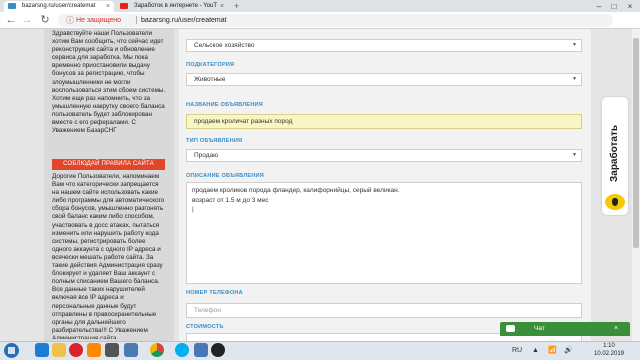 The height and width of the screenshot is (360, 640). What do you see at coordinates (11, 20) in the screenshot?
I see `back-button: ←` at bounding box center [11, 20].